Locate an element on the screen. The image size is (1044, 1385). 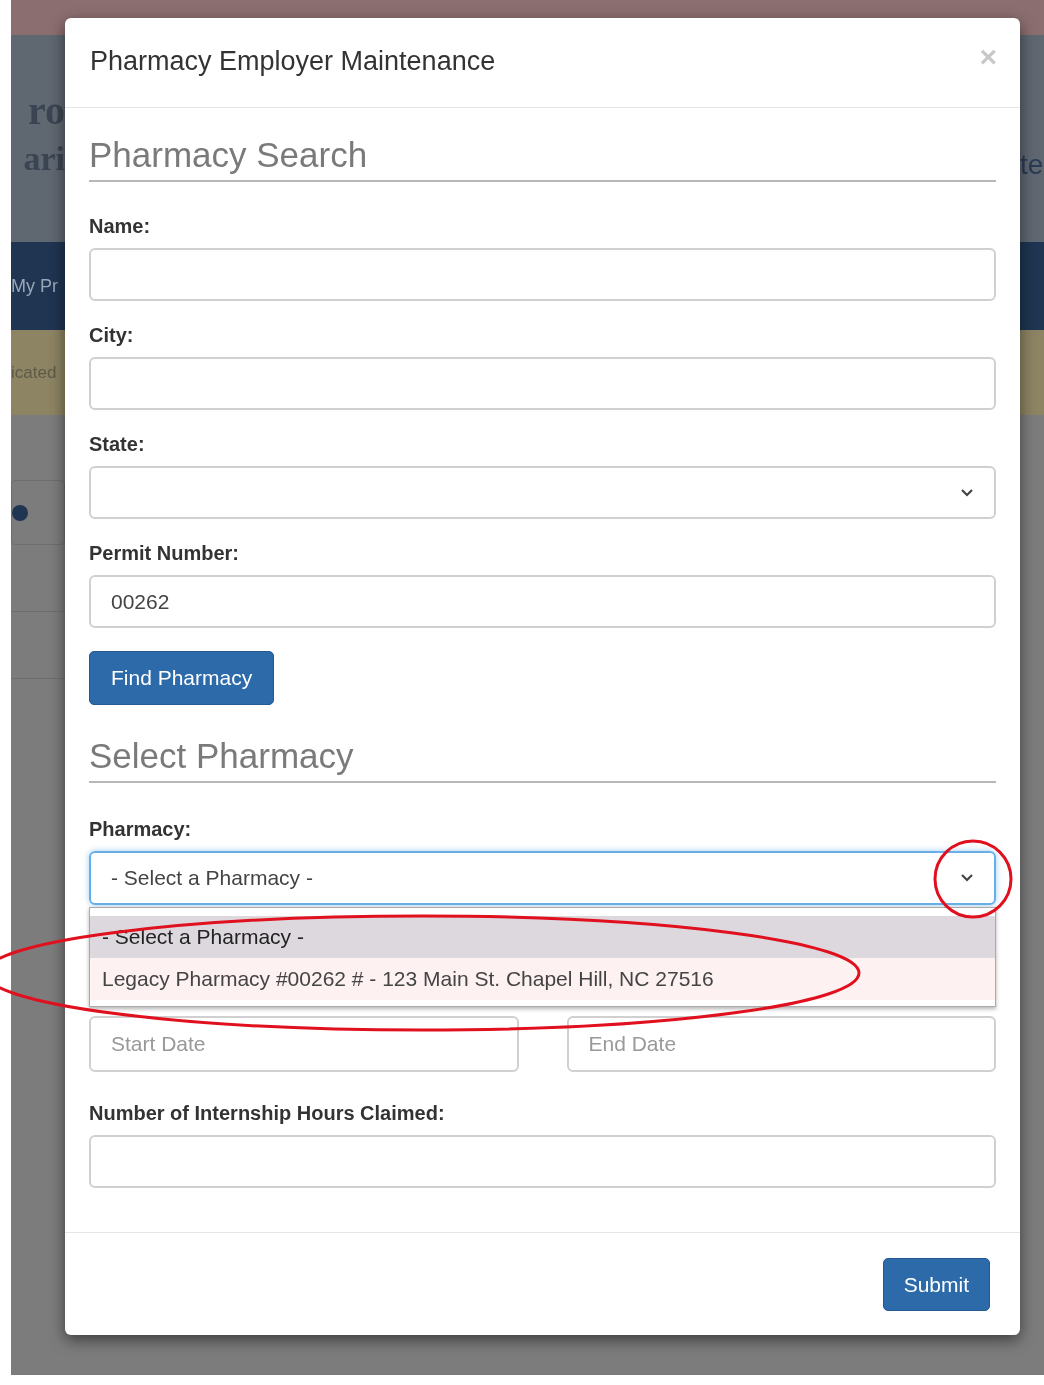
state-select is located at coordinates (542, 492).